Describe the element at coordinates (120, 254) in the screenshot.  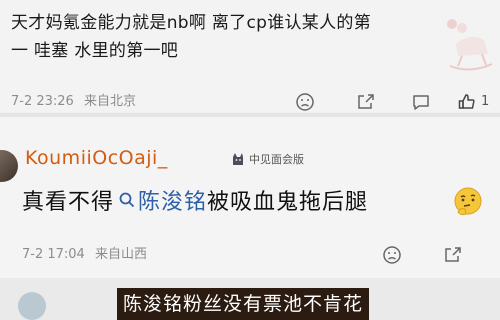
I see `reply-location: 来自山西` at that location.